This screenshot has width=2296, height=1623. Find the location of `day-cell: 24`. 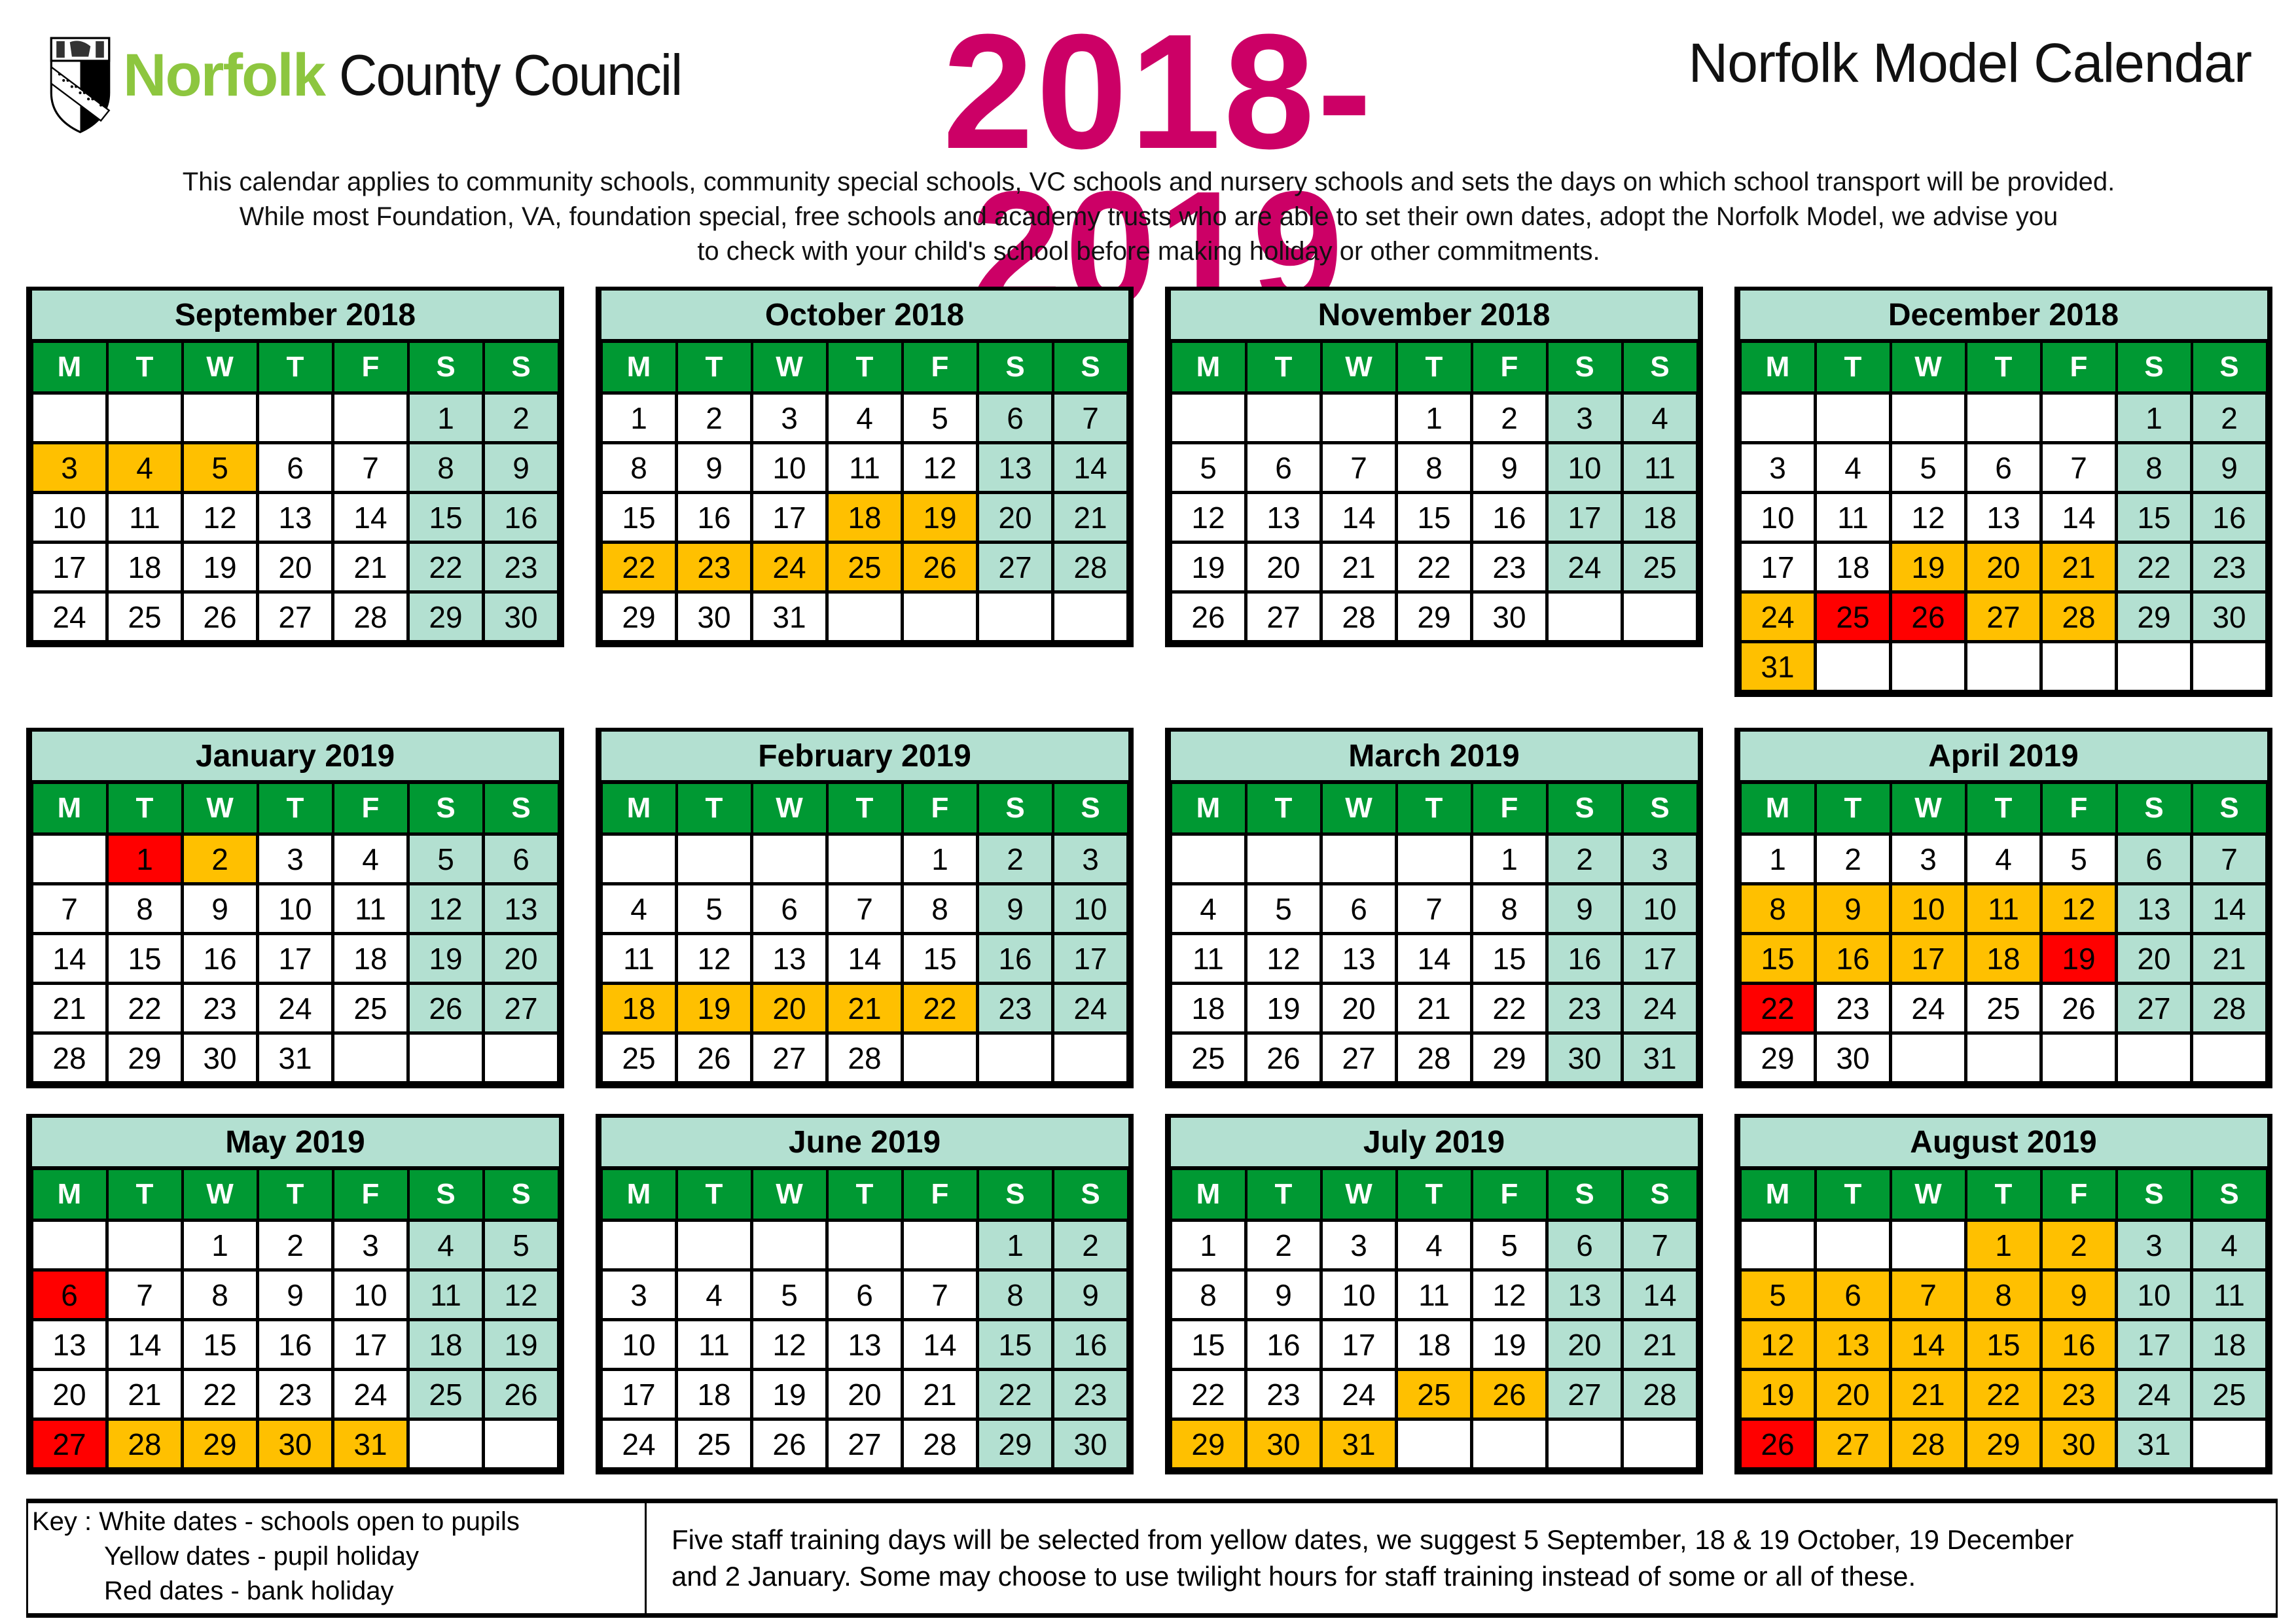

day-cell: 24 is located at coordinates (1777, 616).